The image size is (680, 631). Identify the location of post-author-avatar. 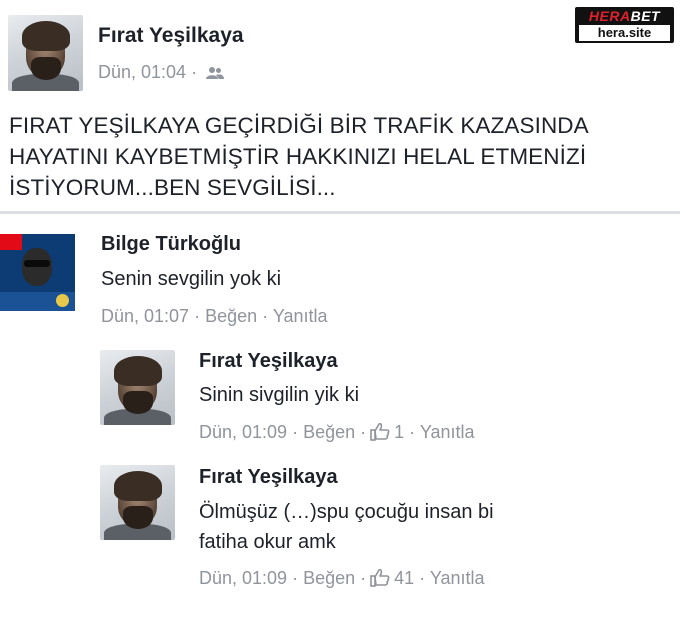
(45, 53).